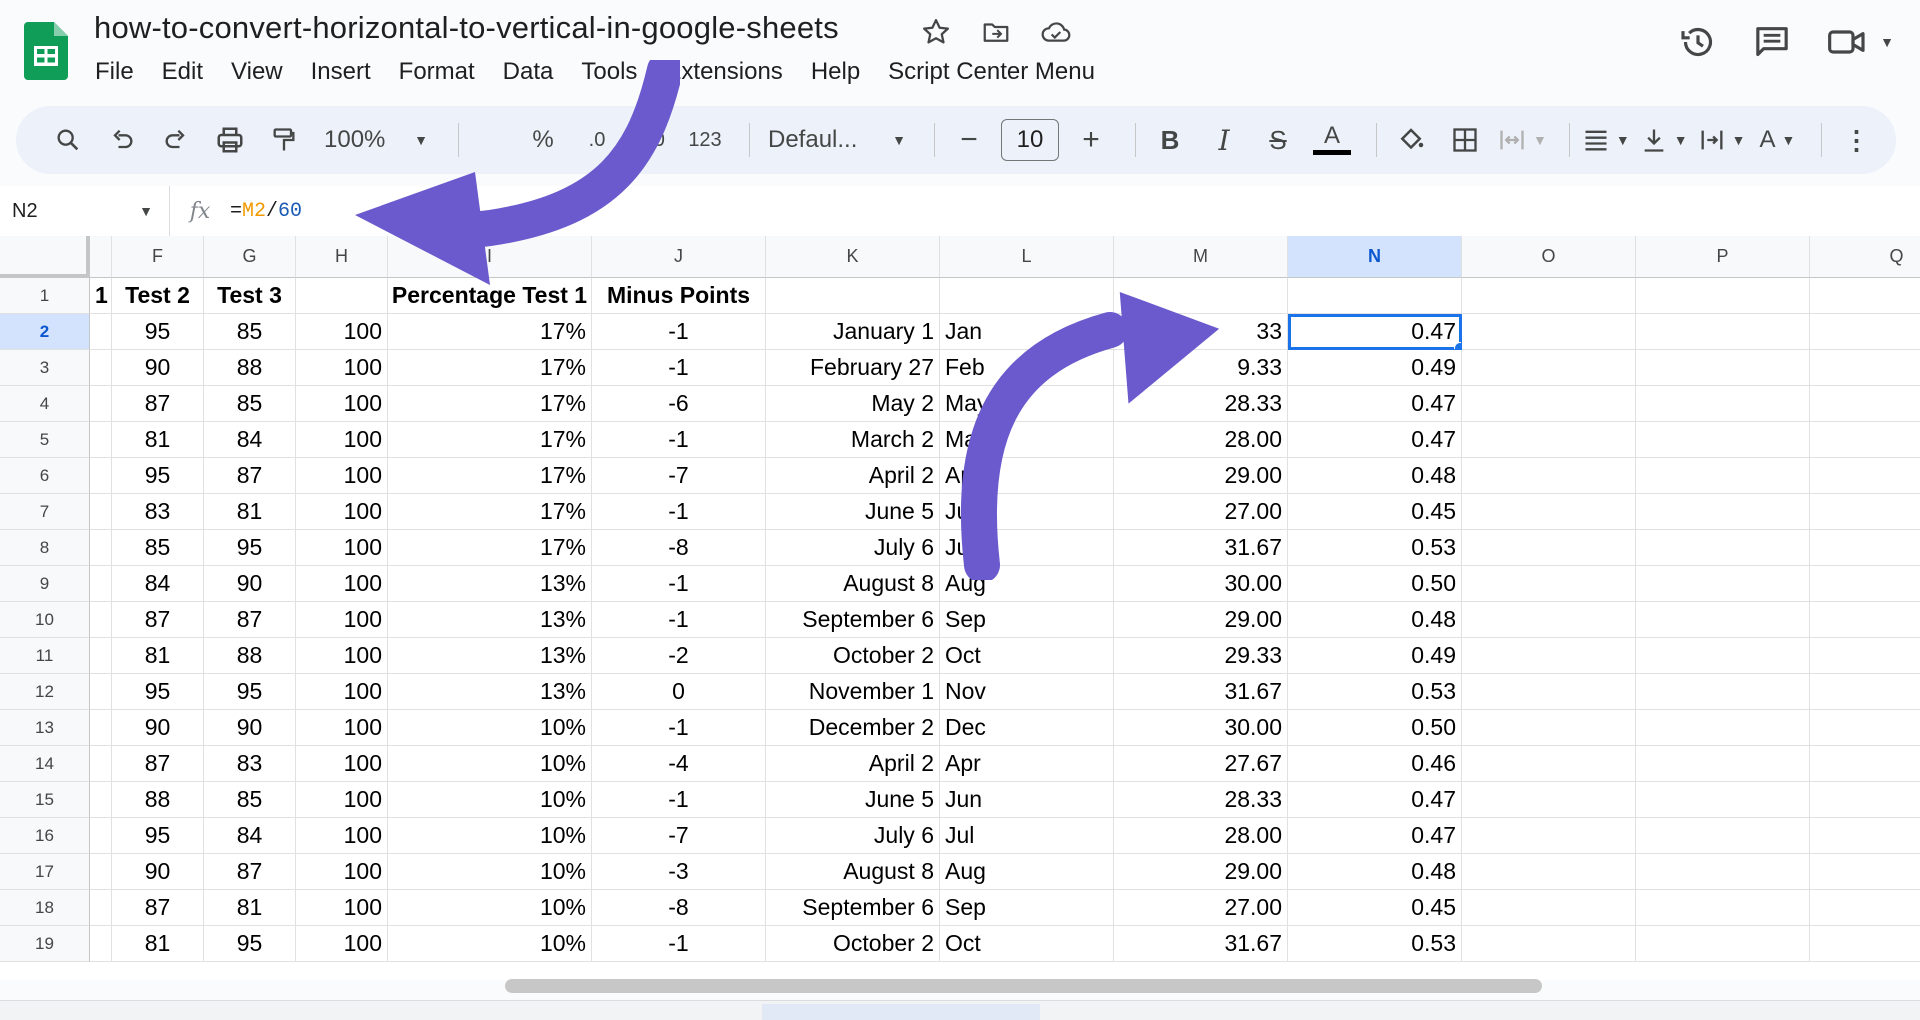 The width and height of the screenshot is (1920, 1020). What do you see at coordinates (853, 764) in the screenshot?
I see `cell-k14: April 2` at bounding box center [853, 764].